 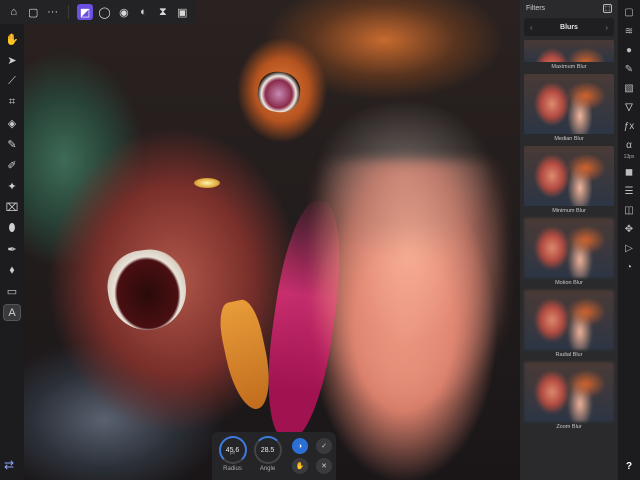 What do you see at coordinates (147, 290) in the screenshot?
I see `screaming-mouth` at bounding box center [147, 290].